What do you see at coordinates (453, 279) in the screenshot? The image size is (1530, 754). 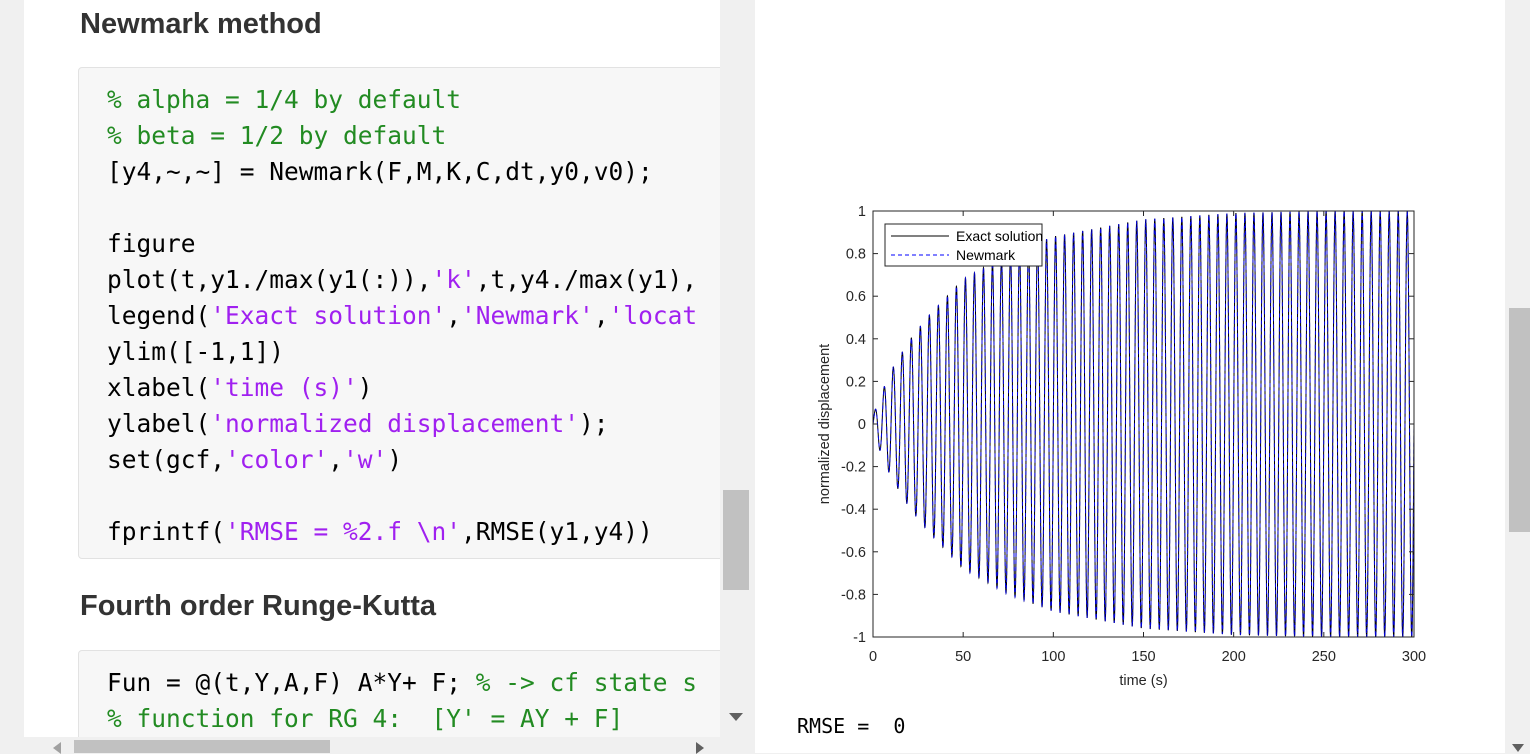 I see `code-string: 'k'` at bounding box center [453, 279].